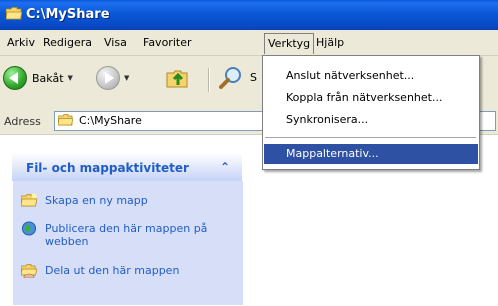 This screenshot has width=498, height=306. What do you see at coordinates (115, 43) in the screenshot?
I see `menu-visa: Visa` at bounding box center [115, 43].